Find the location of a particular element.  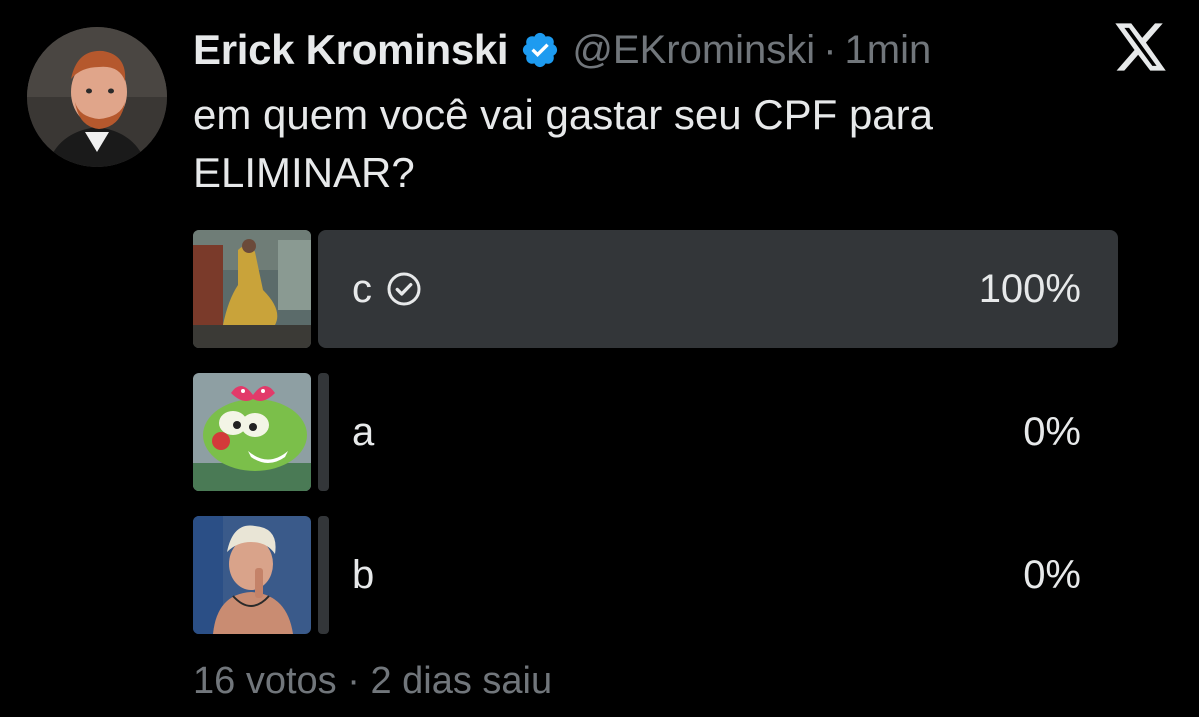

check-circle-icon is located at coordinates (404, 289).